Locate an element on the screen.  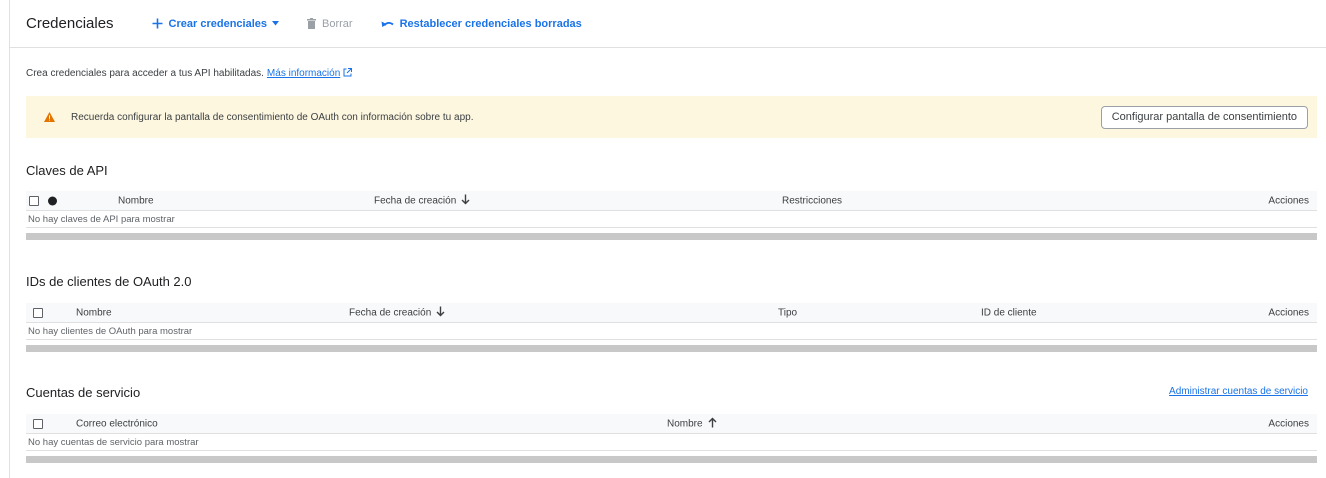
service-accounts-title: Cuentas de servicio is located at coordinates (83, 392).